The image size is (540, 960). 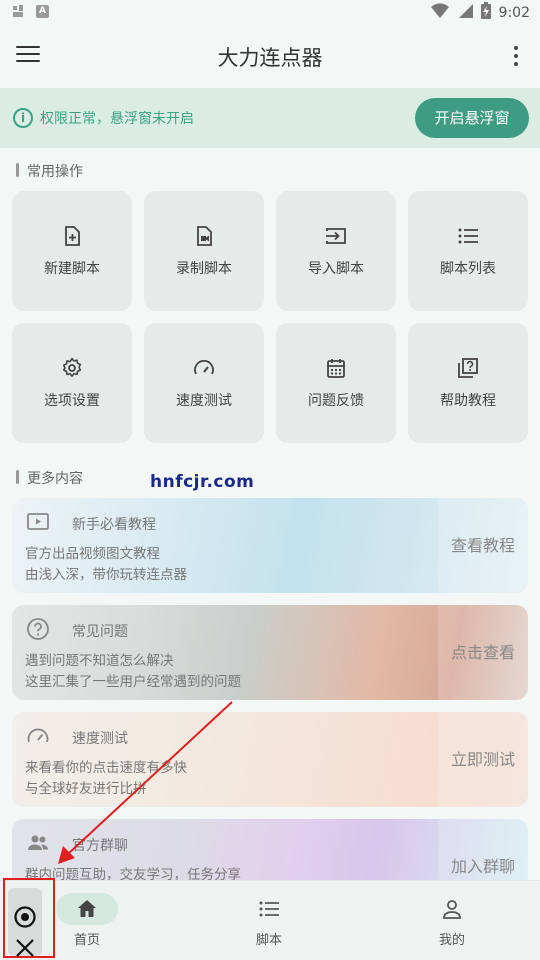 What do you see at coordinates (25, 948) in the screenshot?
I see `close-icon` at bounding box center [25, 948].